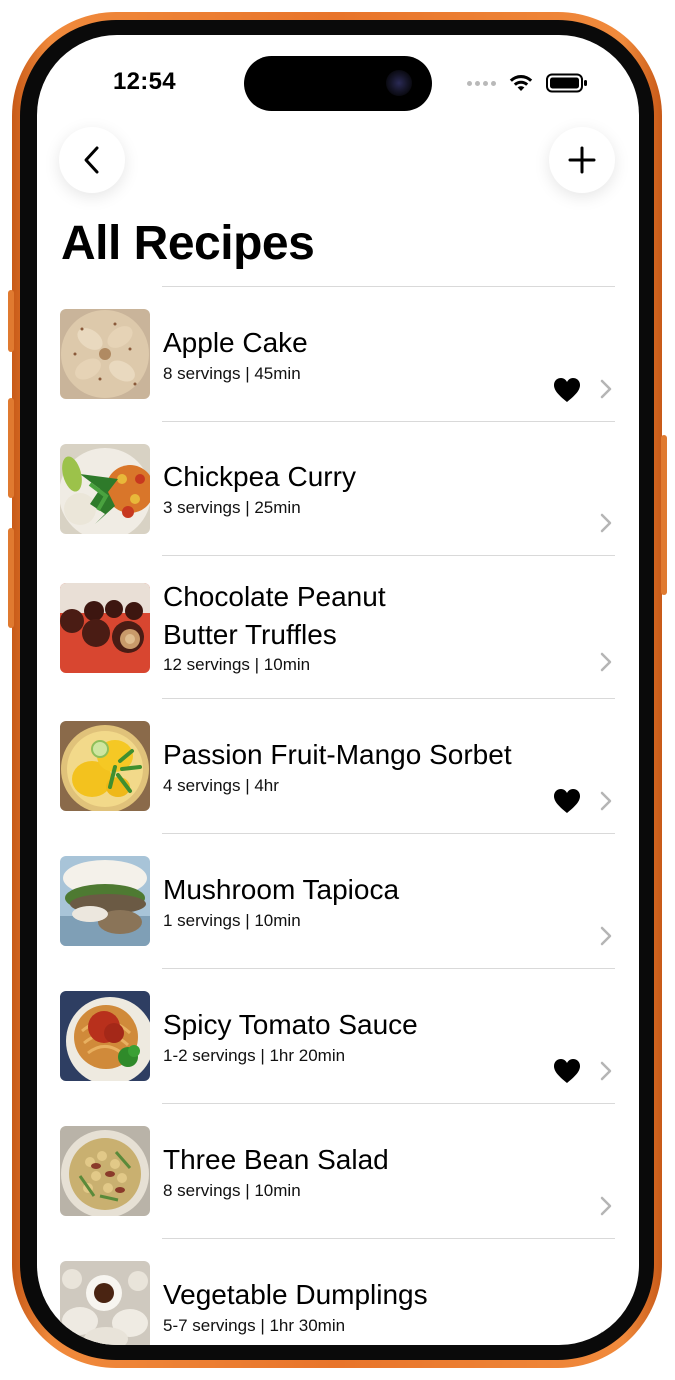 This screenshot has height=1380, width=675. What do you see at coordinates (232, 1190) in the screenshot?
I see `recipe-details: 8 servings | 10min` at bounding box center [232, 1190].